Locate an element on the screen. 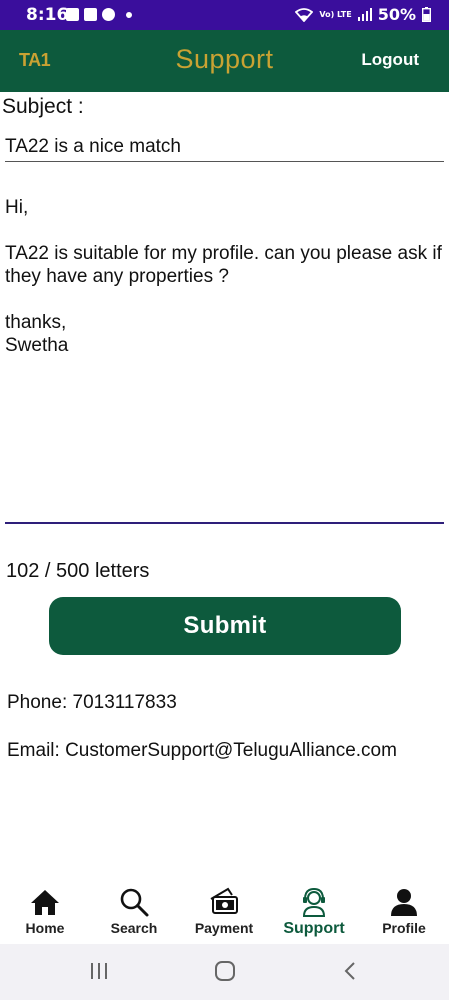 The image size is (449, 1000). signal-icon is located at coordinates (364, 14).